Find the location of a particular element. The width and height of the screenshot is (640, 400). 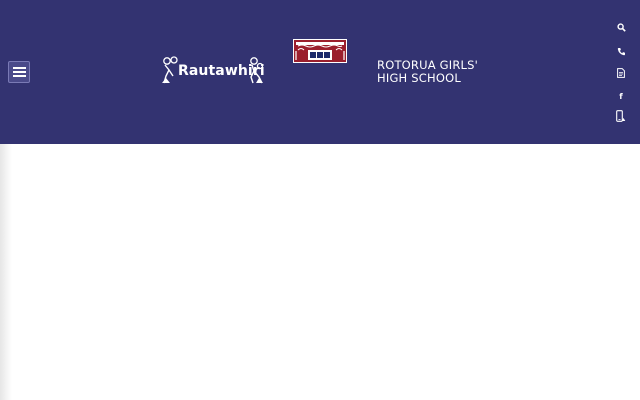

school-name: ROTORUA GIRLS' HIGH SCHOOL is located at coordinates (427, 72).